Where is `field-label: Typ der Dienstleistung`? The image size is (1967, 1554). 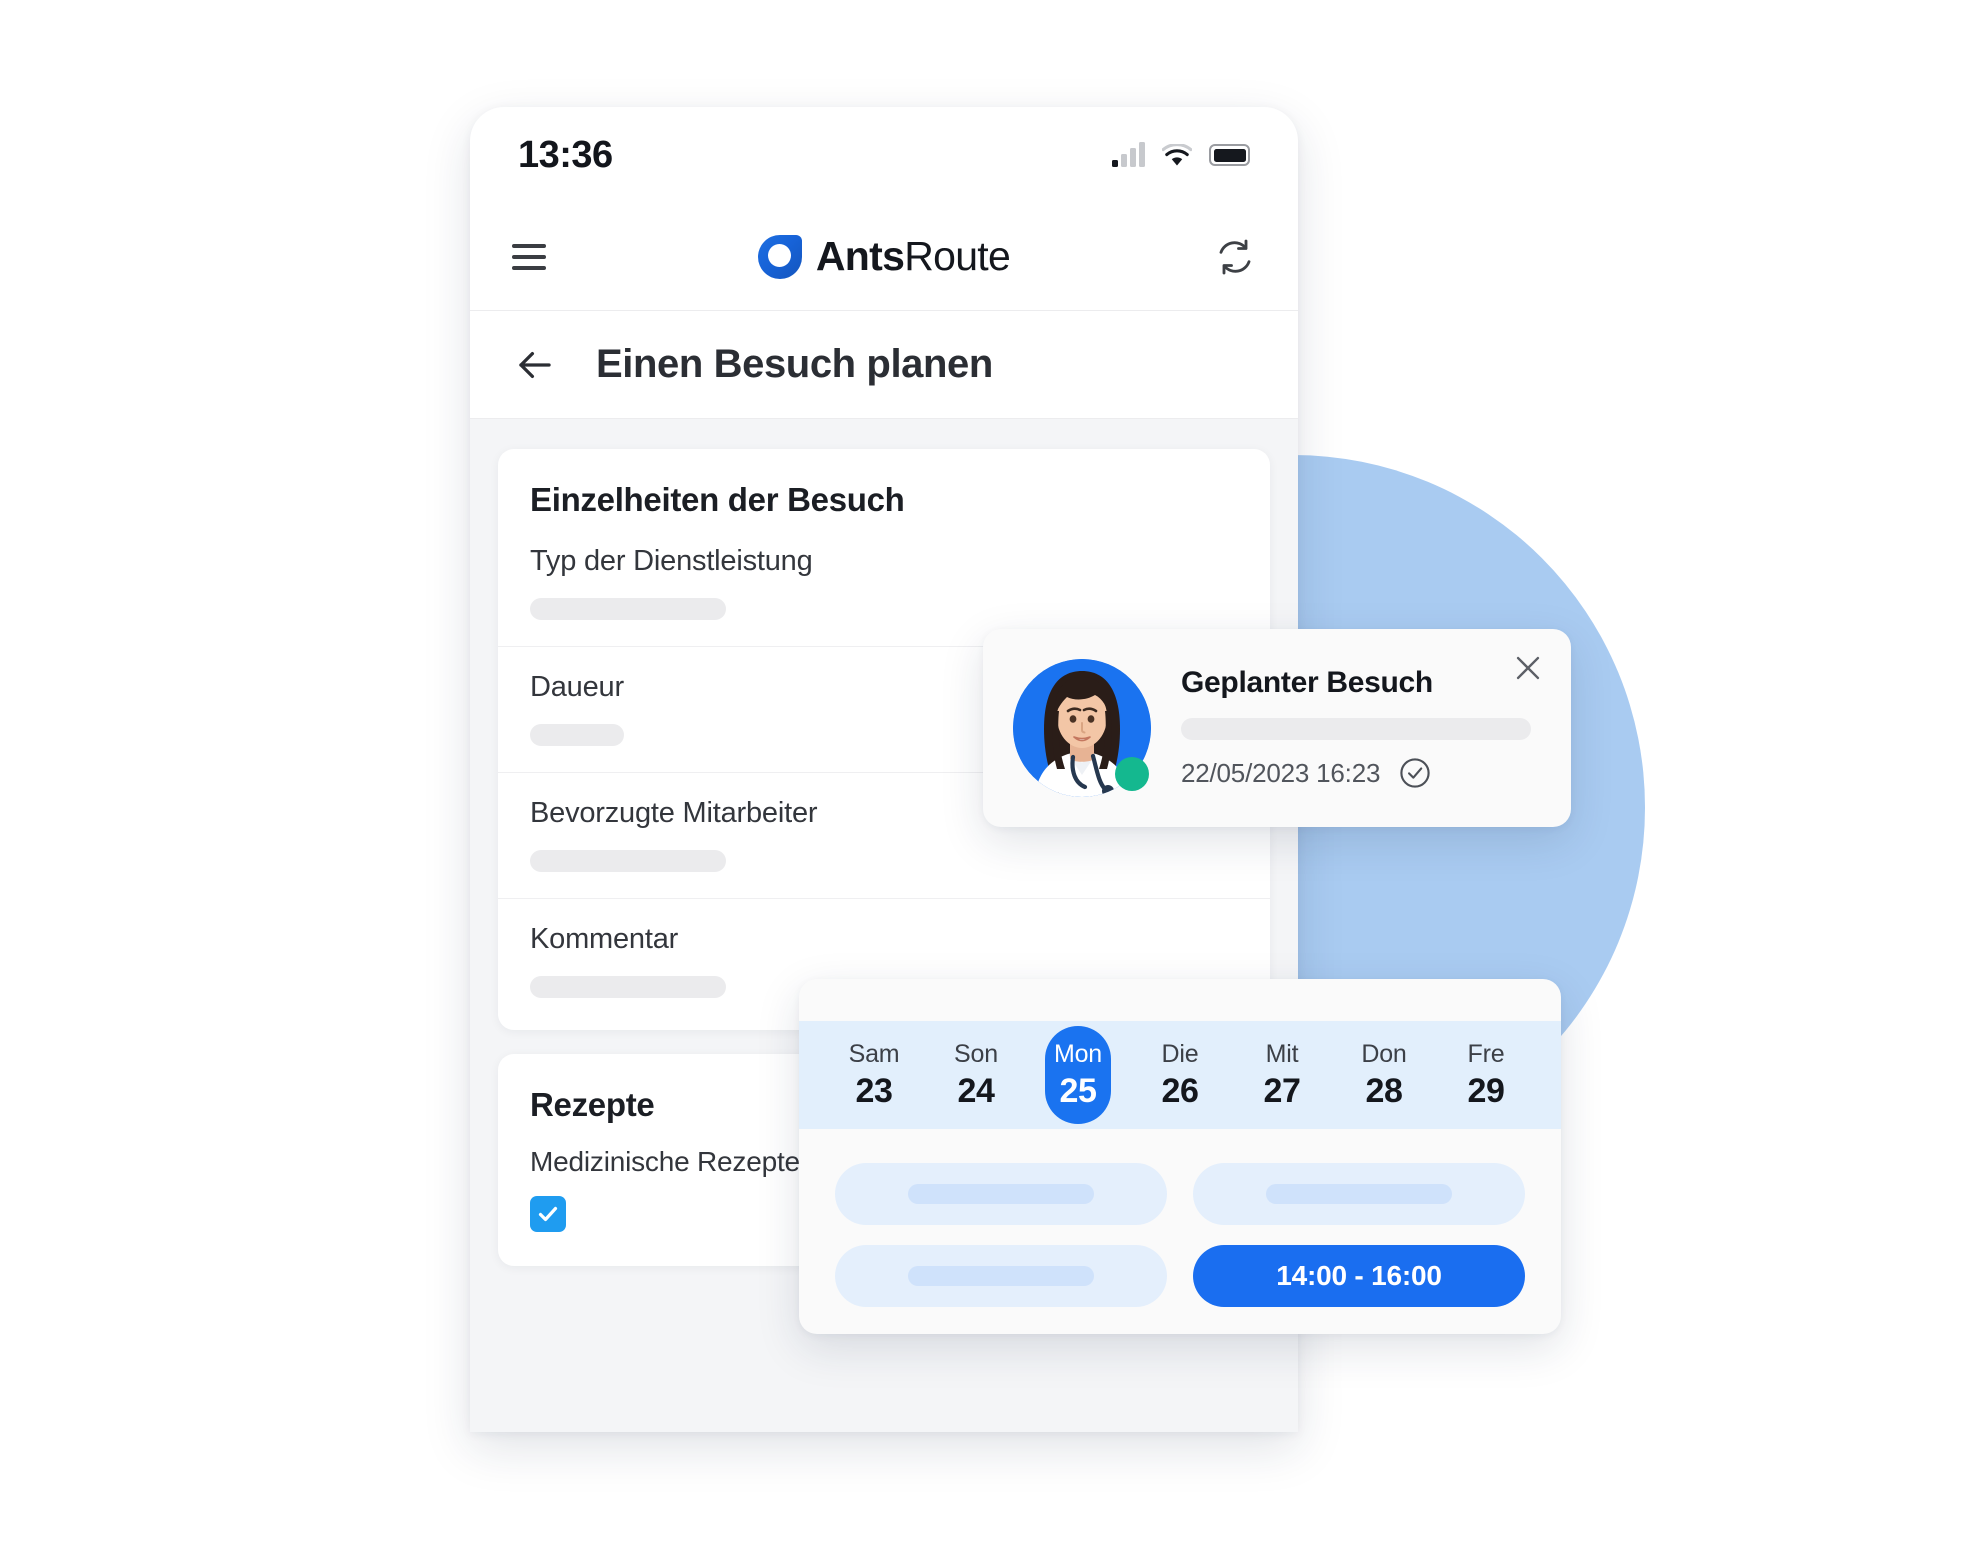 field-label: Typ der Dienstleistung is located at coordinates (671, 561).